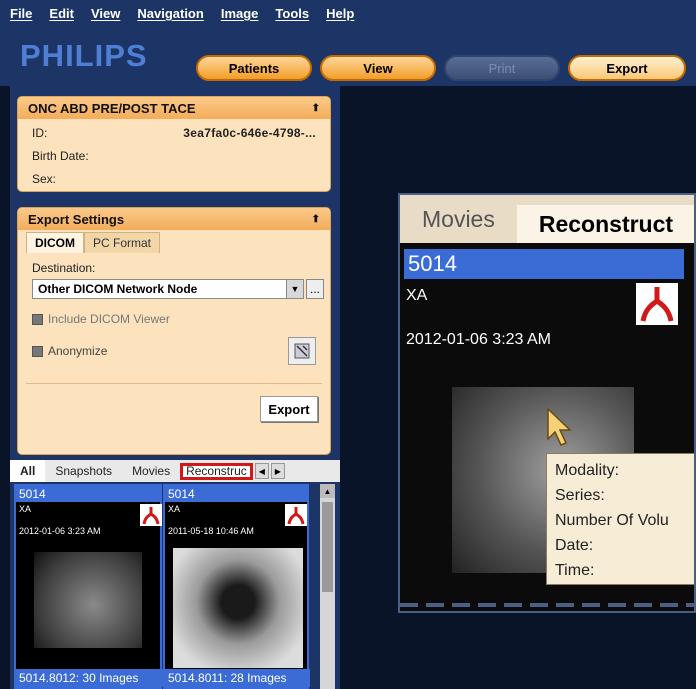 The height and width of the screenshot is (689, 696). Describe the element at coordinates (559, 426) in the screenshot. I see `pointer-cursor-icon` at that location.